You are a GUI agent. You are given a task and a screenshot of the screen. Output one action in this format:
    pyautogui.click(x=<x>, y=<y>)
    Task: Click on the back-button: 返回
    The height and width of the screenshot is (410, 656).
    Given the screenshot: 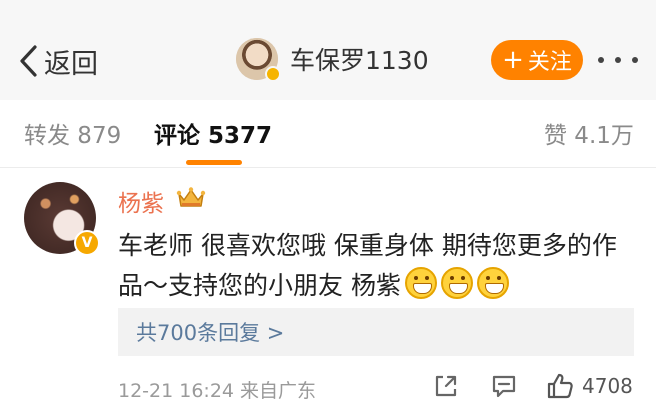 What is the action you would take?
    pyautogui.click(x=58, y=61)
    